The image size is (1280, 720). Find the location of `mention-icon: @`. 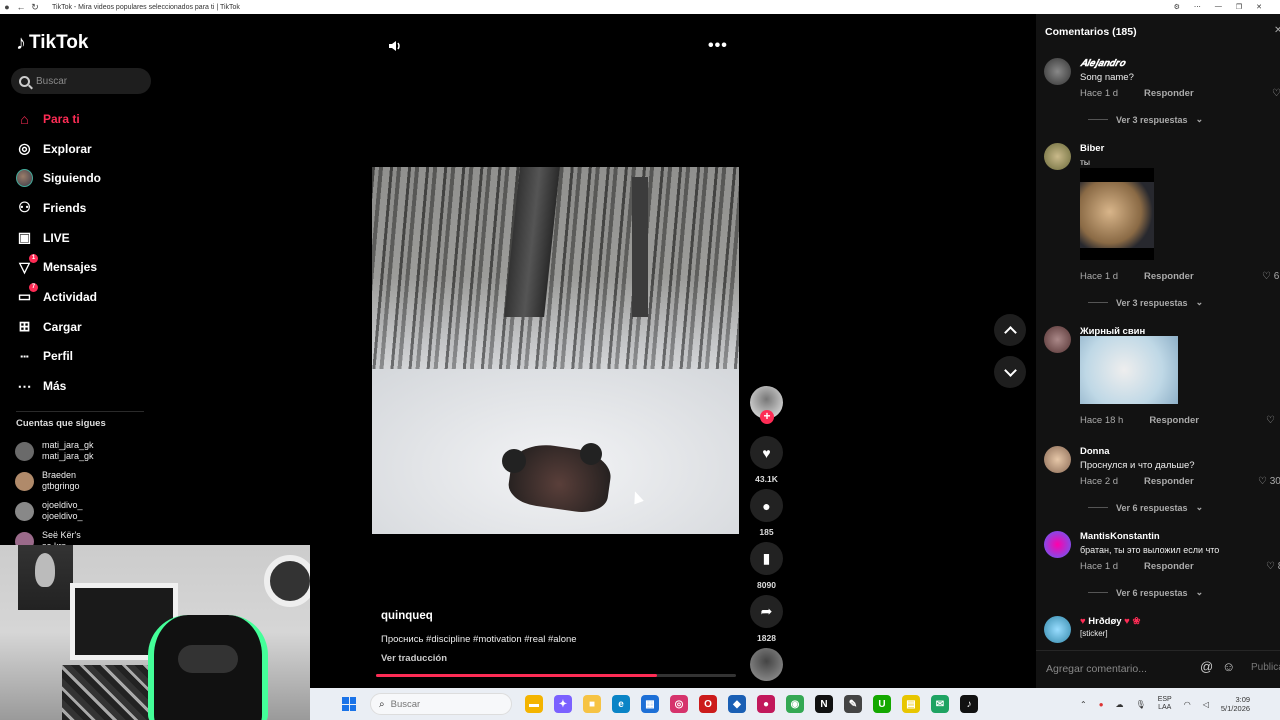

mention-icon: @ is located at coordinates (1206, 666).